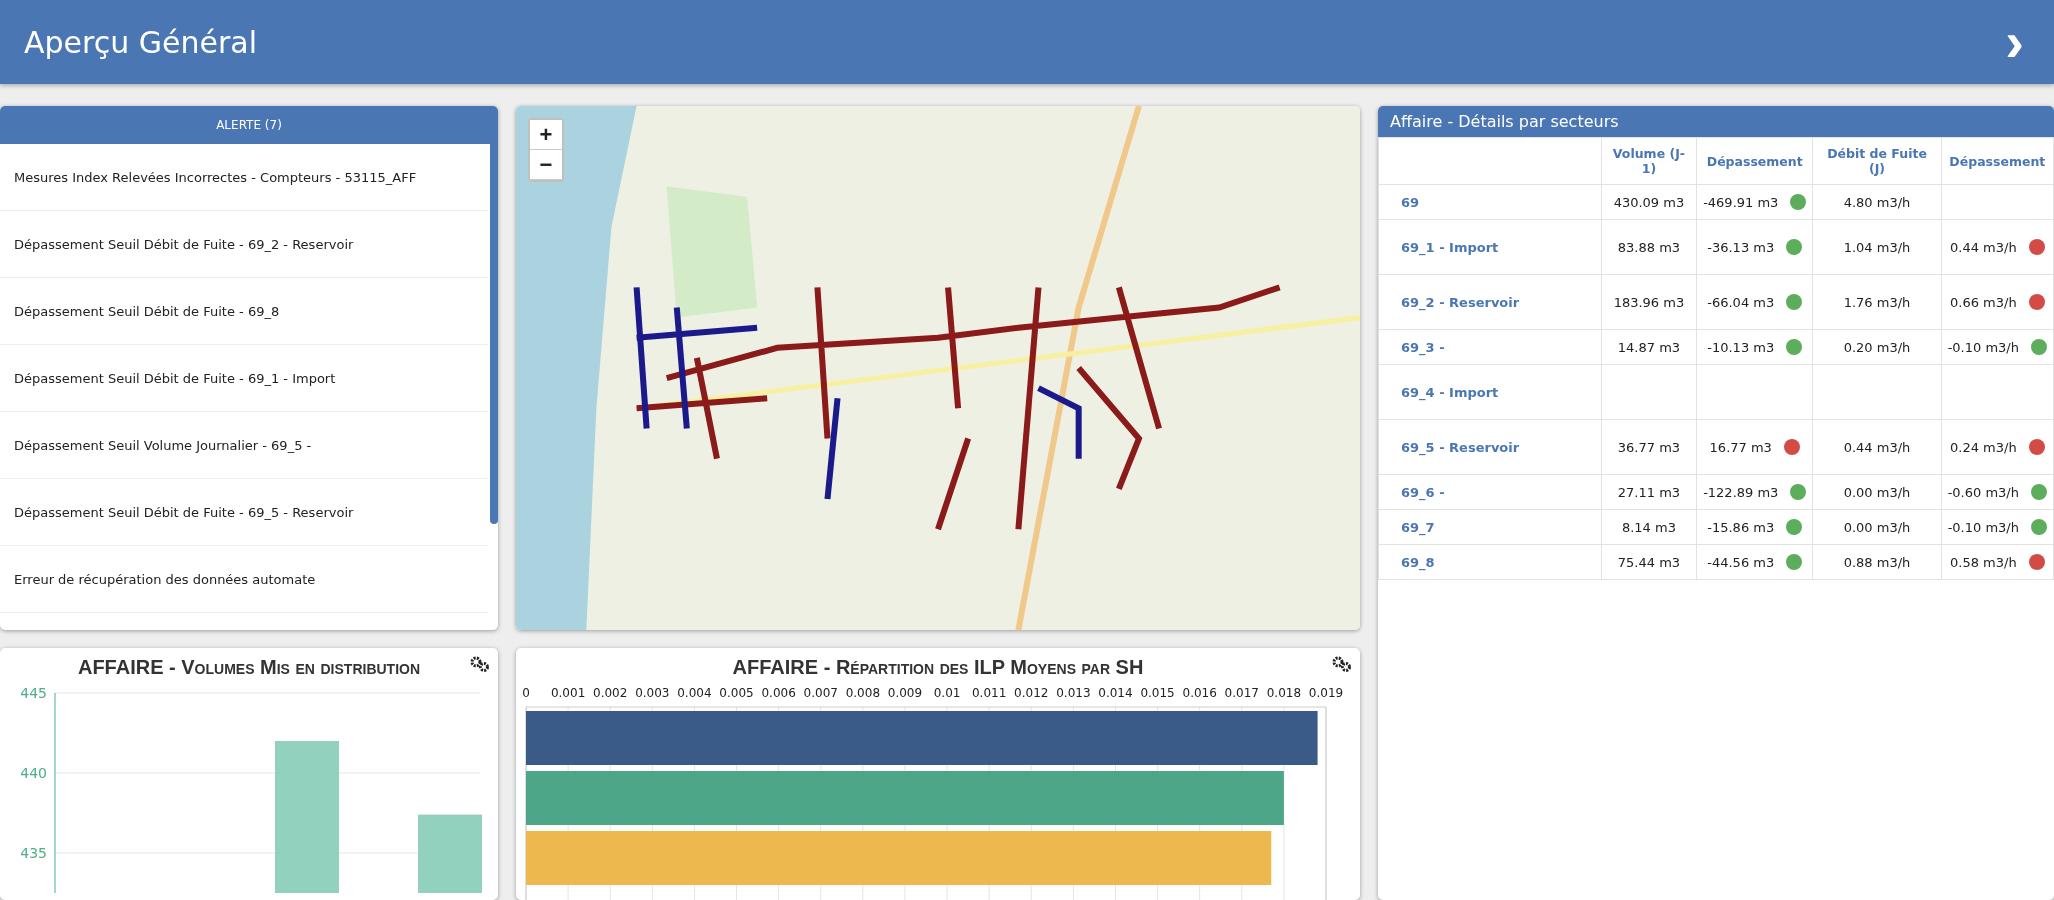  What do you see at coordinates (1754, 347) in the screenshot?
I see `table-cell: -10.13 m3` at bounding box center [1754, 347].